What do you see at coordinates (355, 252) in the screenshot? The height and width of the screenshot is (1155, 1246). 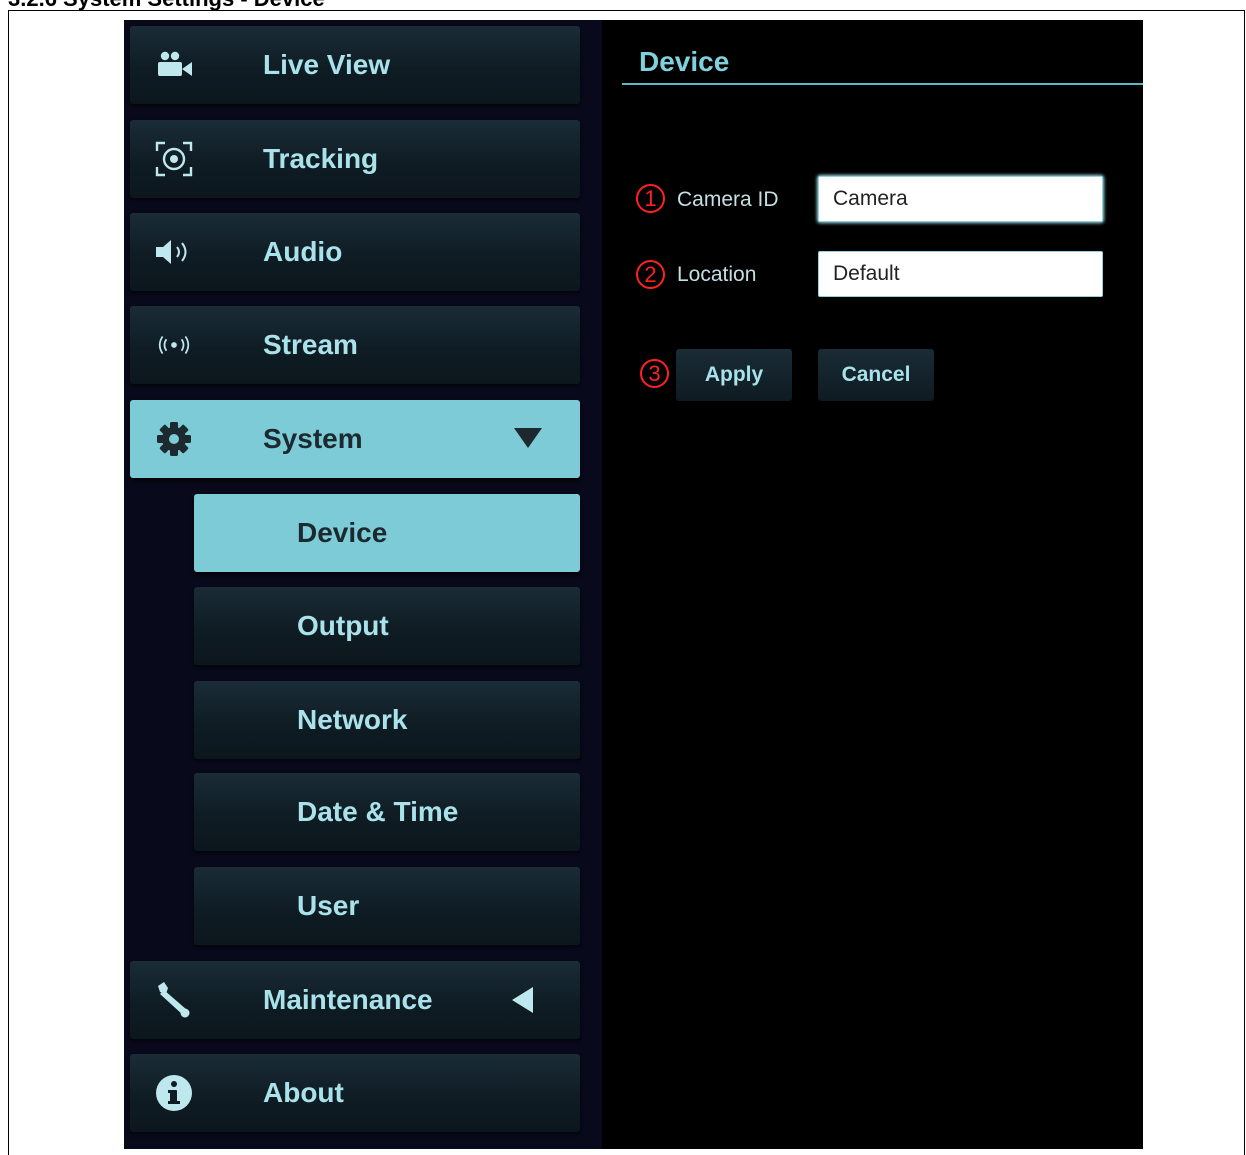 I see `sidebar-item-audio: Audio` at bounding box center [355, 252].